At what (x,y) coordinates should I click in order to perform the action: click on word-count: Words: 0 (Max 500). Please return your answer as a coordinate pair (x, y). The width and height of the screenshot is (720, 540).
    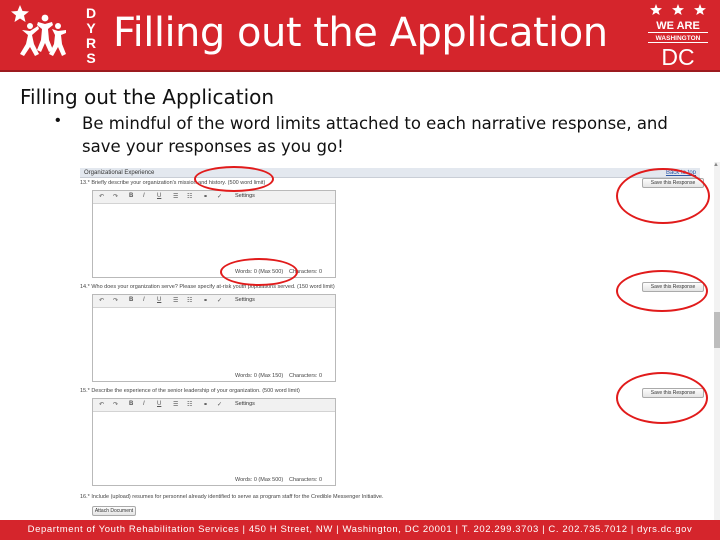
    Looking at the image, I should click on (259, 480).